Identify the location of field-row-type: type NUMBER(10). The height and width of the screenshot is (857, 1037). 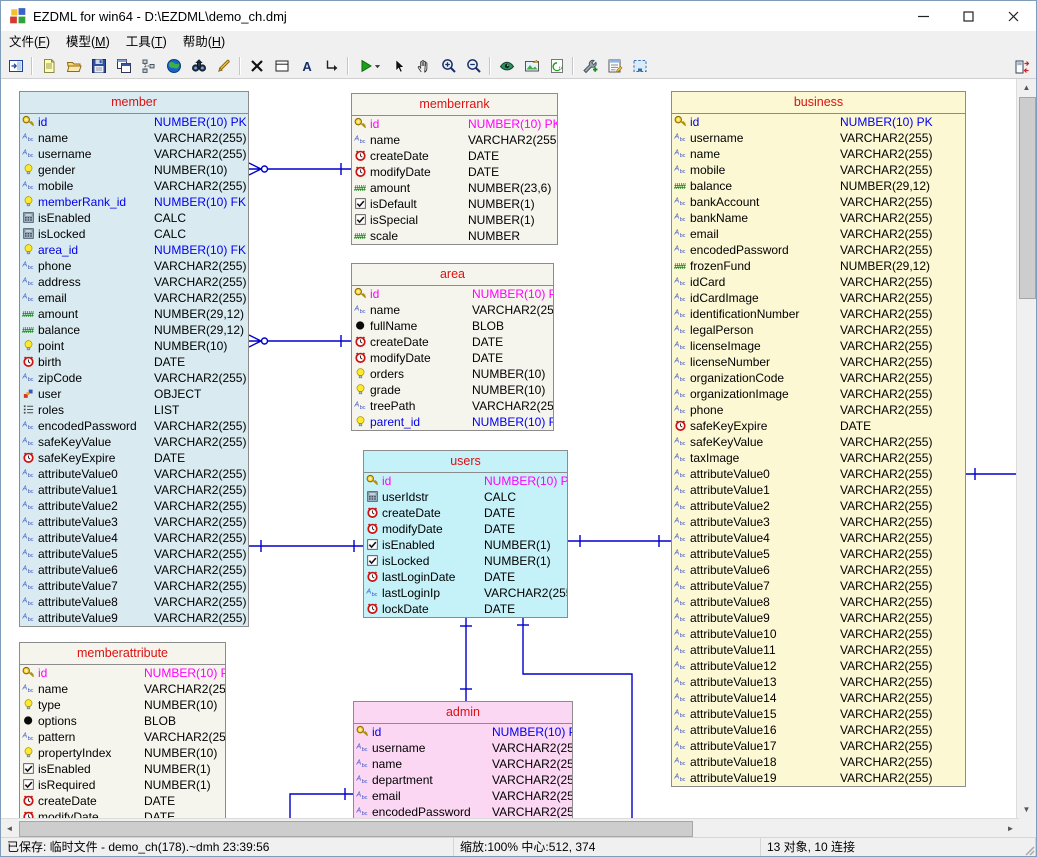
(122, 705).